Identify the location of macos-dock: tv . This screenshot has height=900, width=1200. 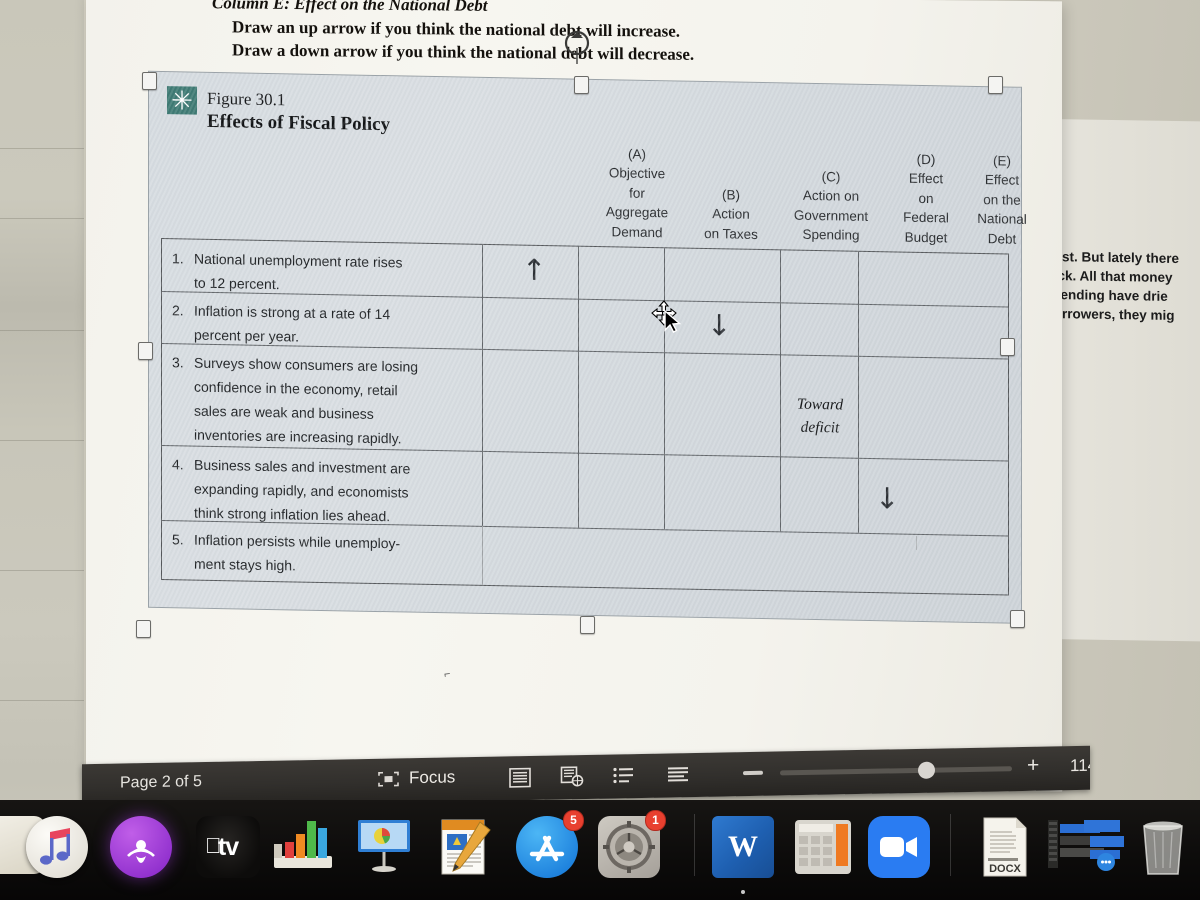
(600, 850).